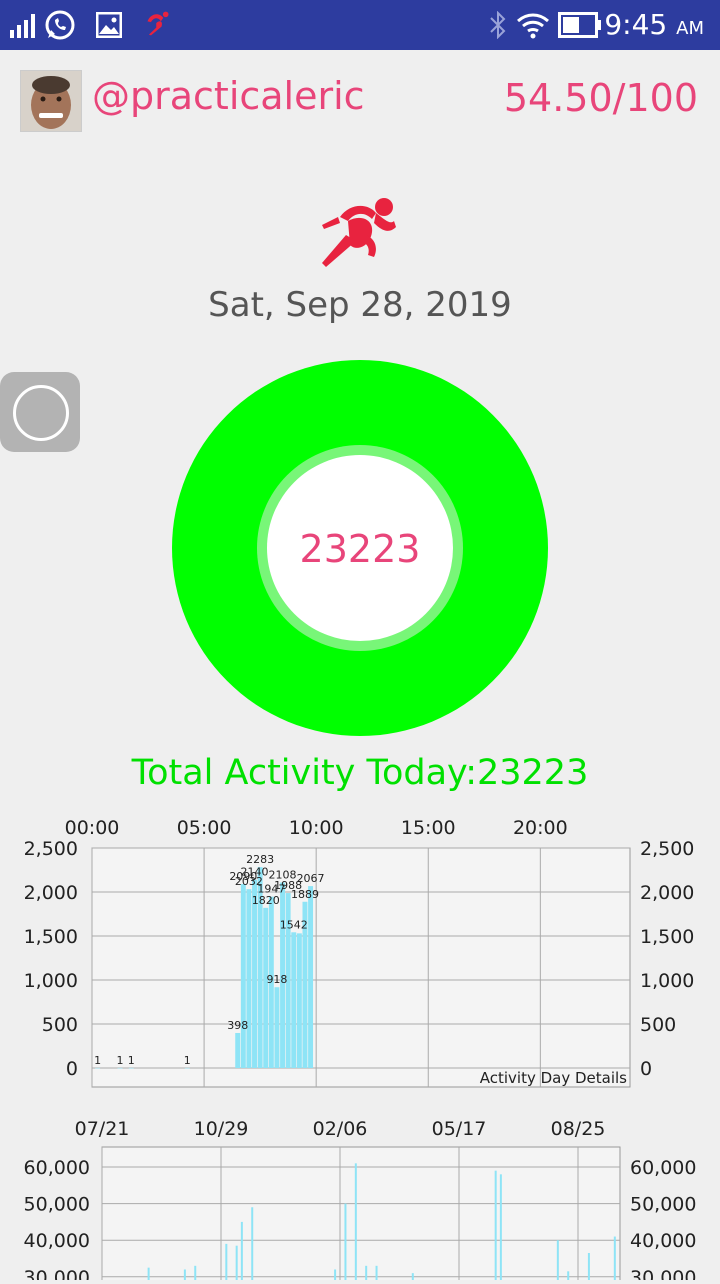  I want to click on signal-icon, so click(22, 26).